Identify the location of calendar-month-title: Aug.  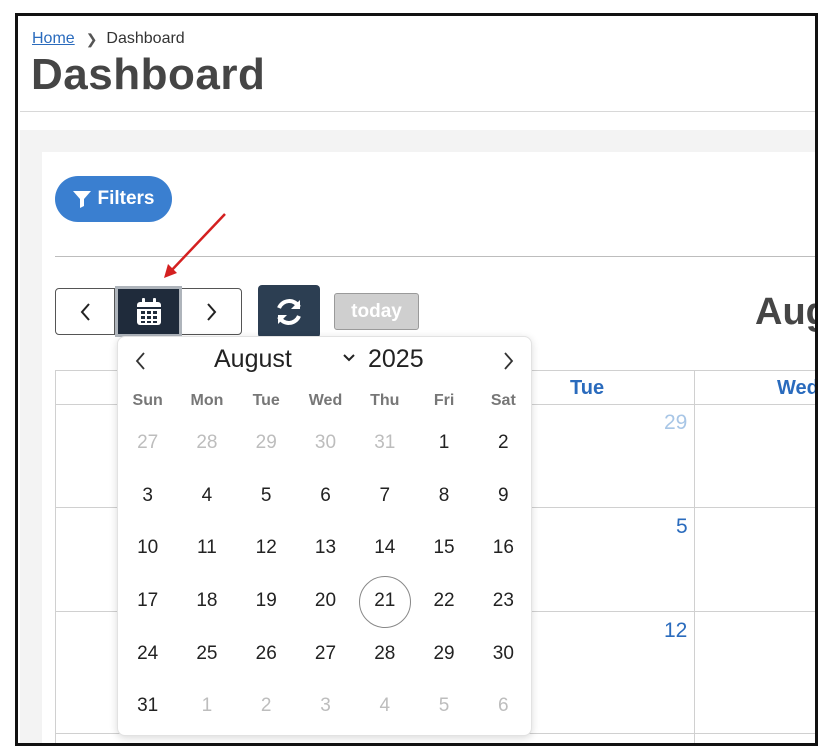
(785, 312).